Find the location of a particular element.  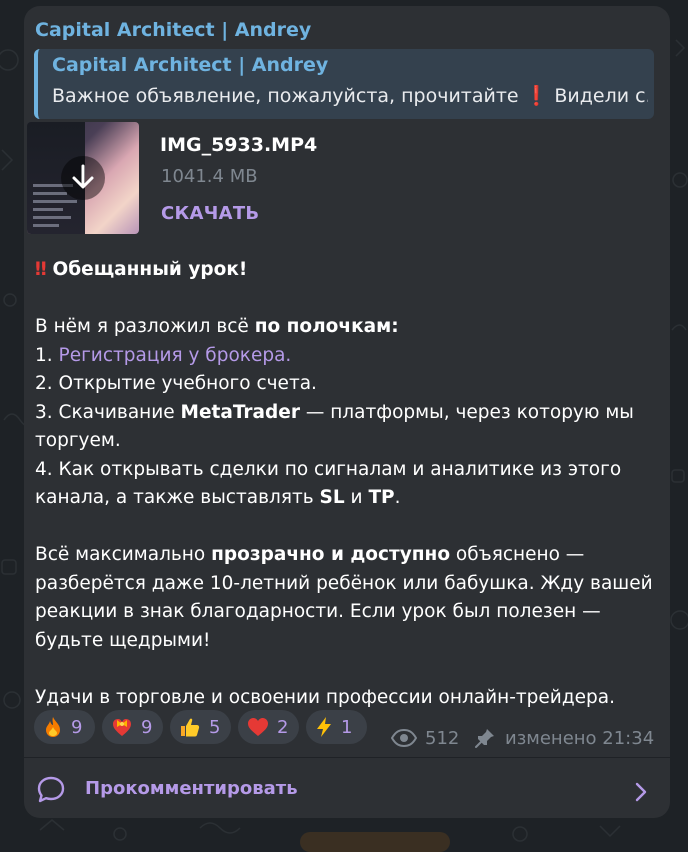

file-name: IMG_5933.MP4 is located at coordinates (239, 145).